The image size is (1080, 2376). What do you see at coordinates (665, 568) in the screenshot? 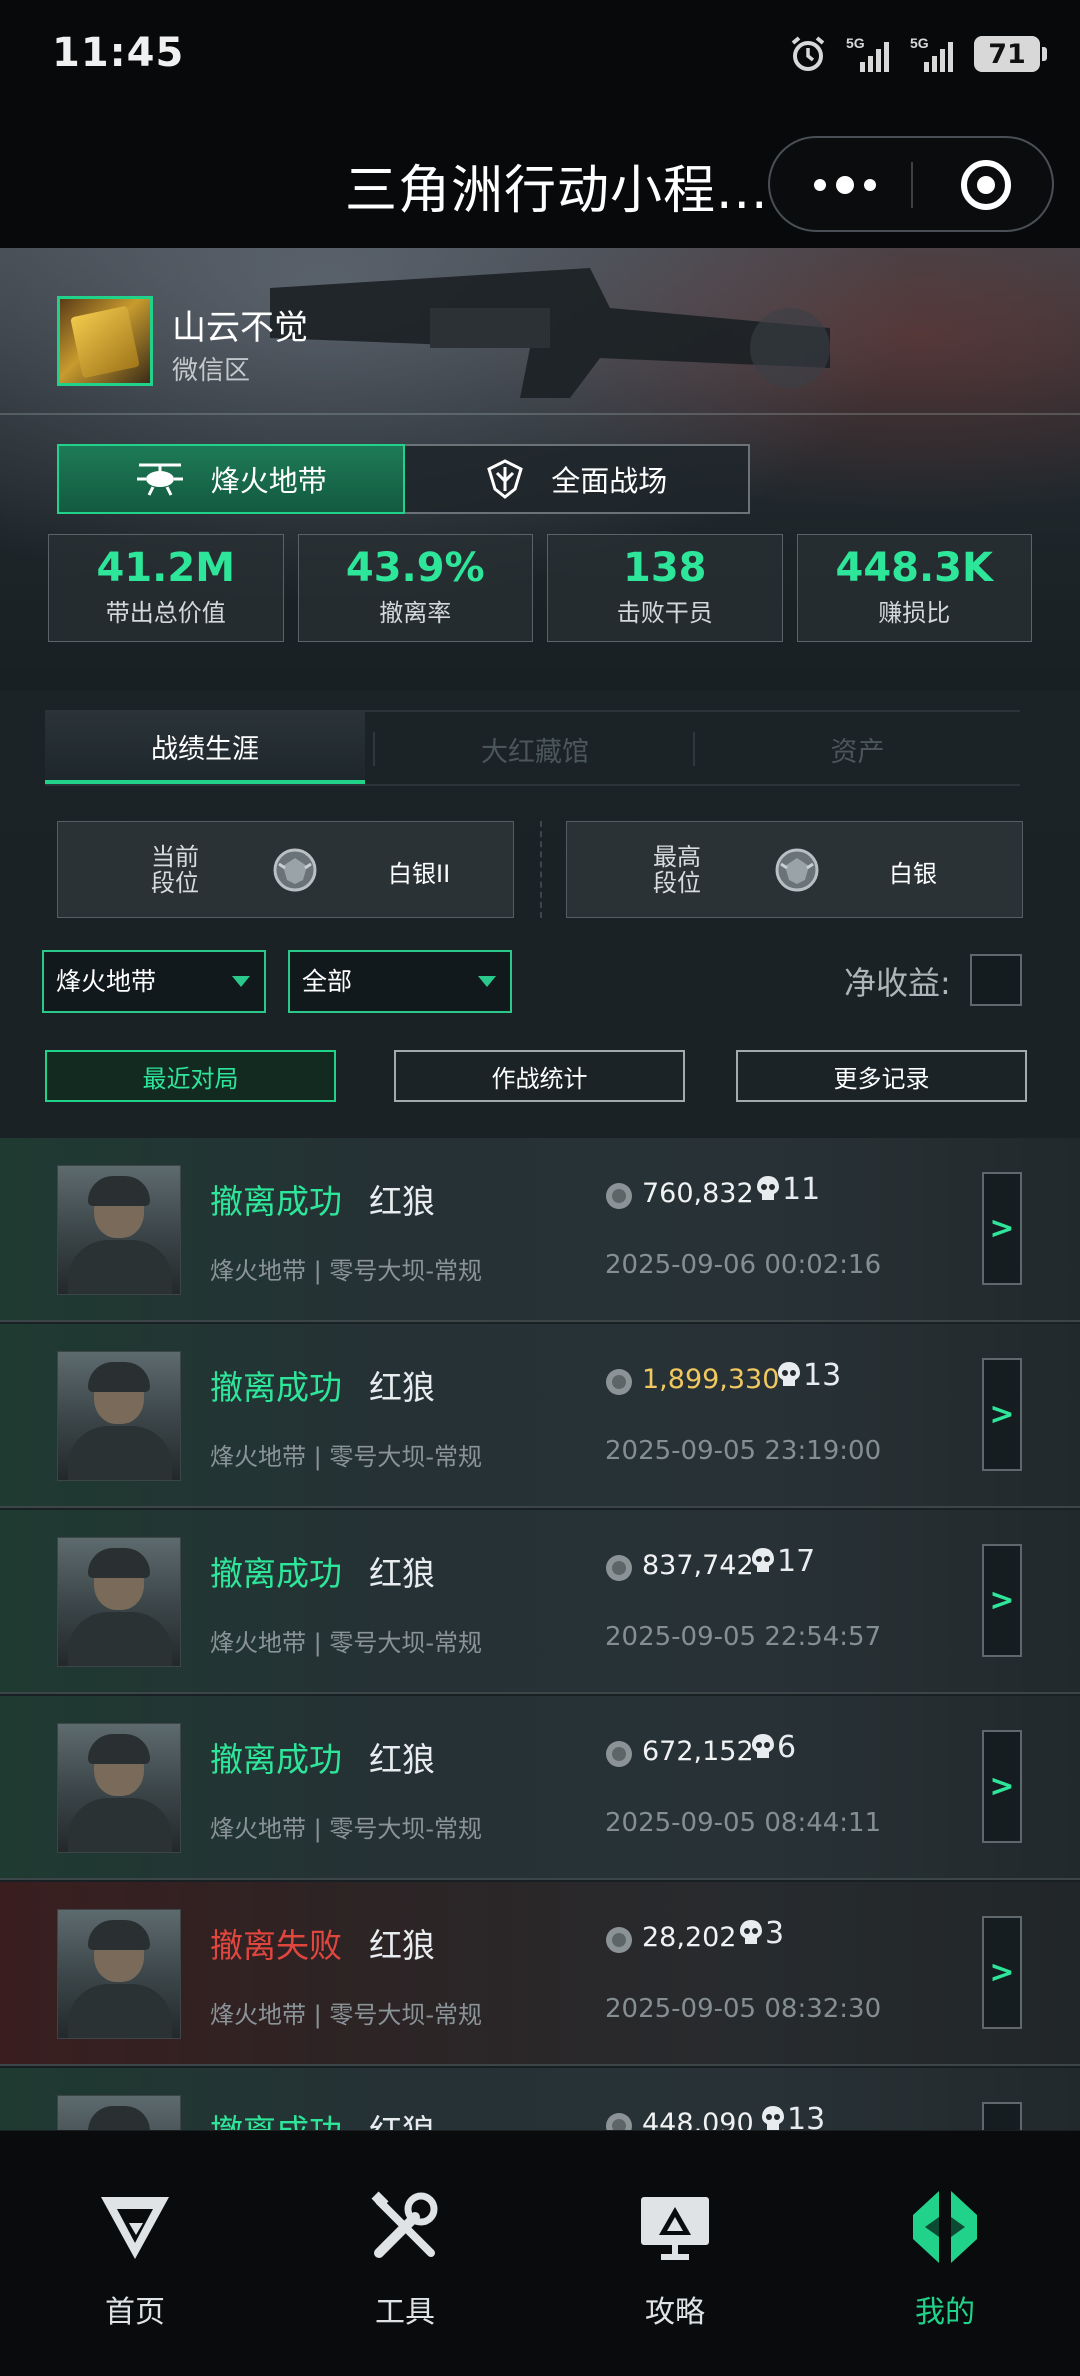
I see `stat-value: 138` at bounding box center [665, 568].